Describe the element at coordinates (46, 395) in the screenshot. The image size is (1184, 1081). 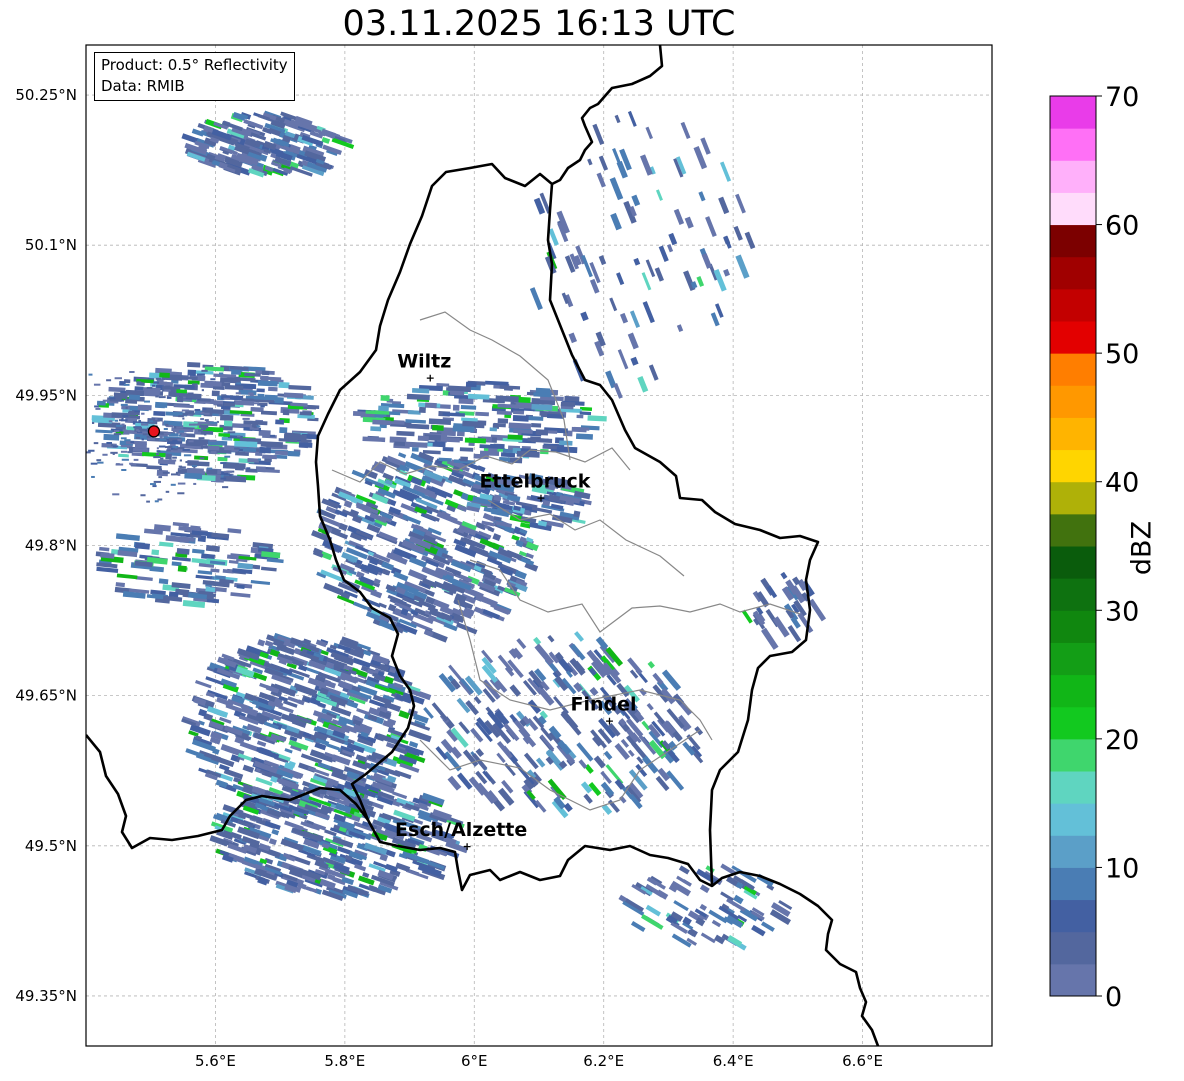
I see `lat-tick-label: 49.95°N` at that location.